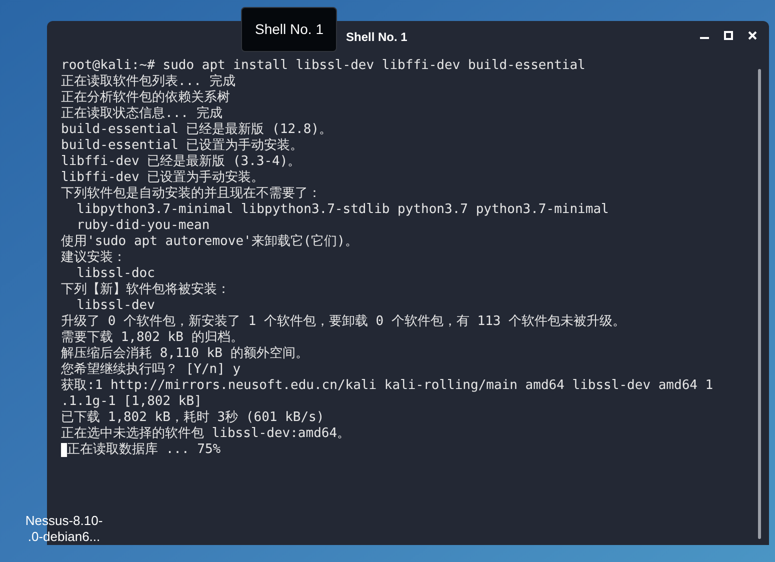 This screenshot has width=775, height=562. I want to click on terminal-line: 您希望继续执行吗？ [Y/n] y, so click(151, 370).